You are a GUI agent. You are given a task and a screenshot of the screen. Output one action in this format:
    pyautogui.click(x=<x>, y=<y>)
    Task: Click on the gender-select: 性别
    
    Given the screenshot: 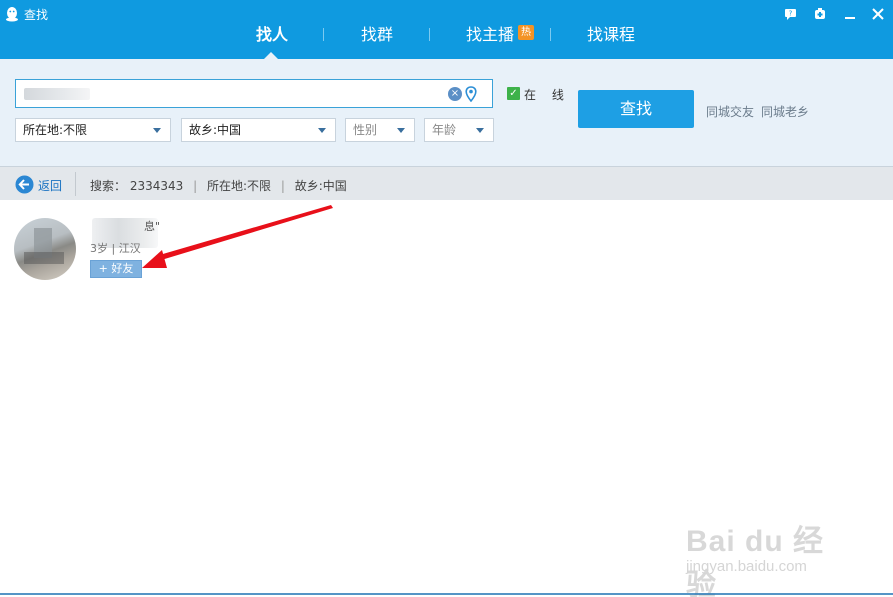 What is the action you would take?
    pyautogui.click(x=380, y=130)
    